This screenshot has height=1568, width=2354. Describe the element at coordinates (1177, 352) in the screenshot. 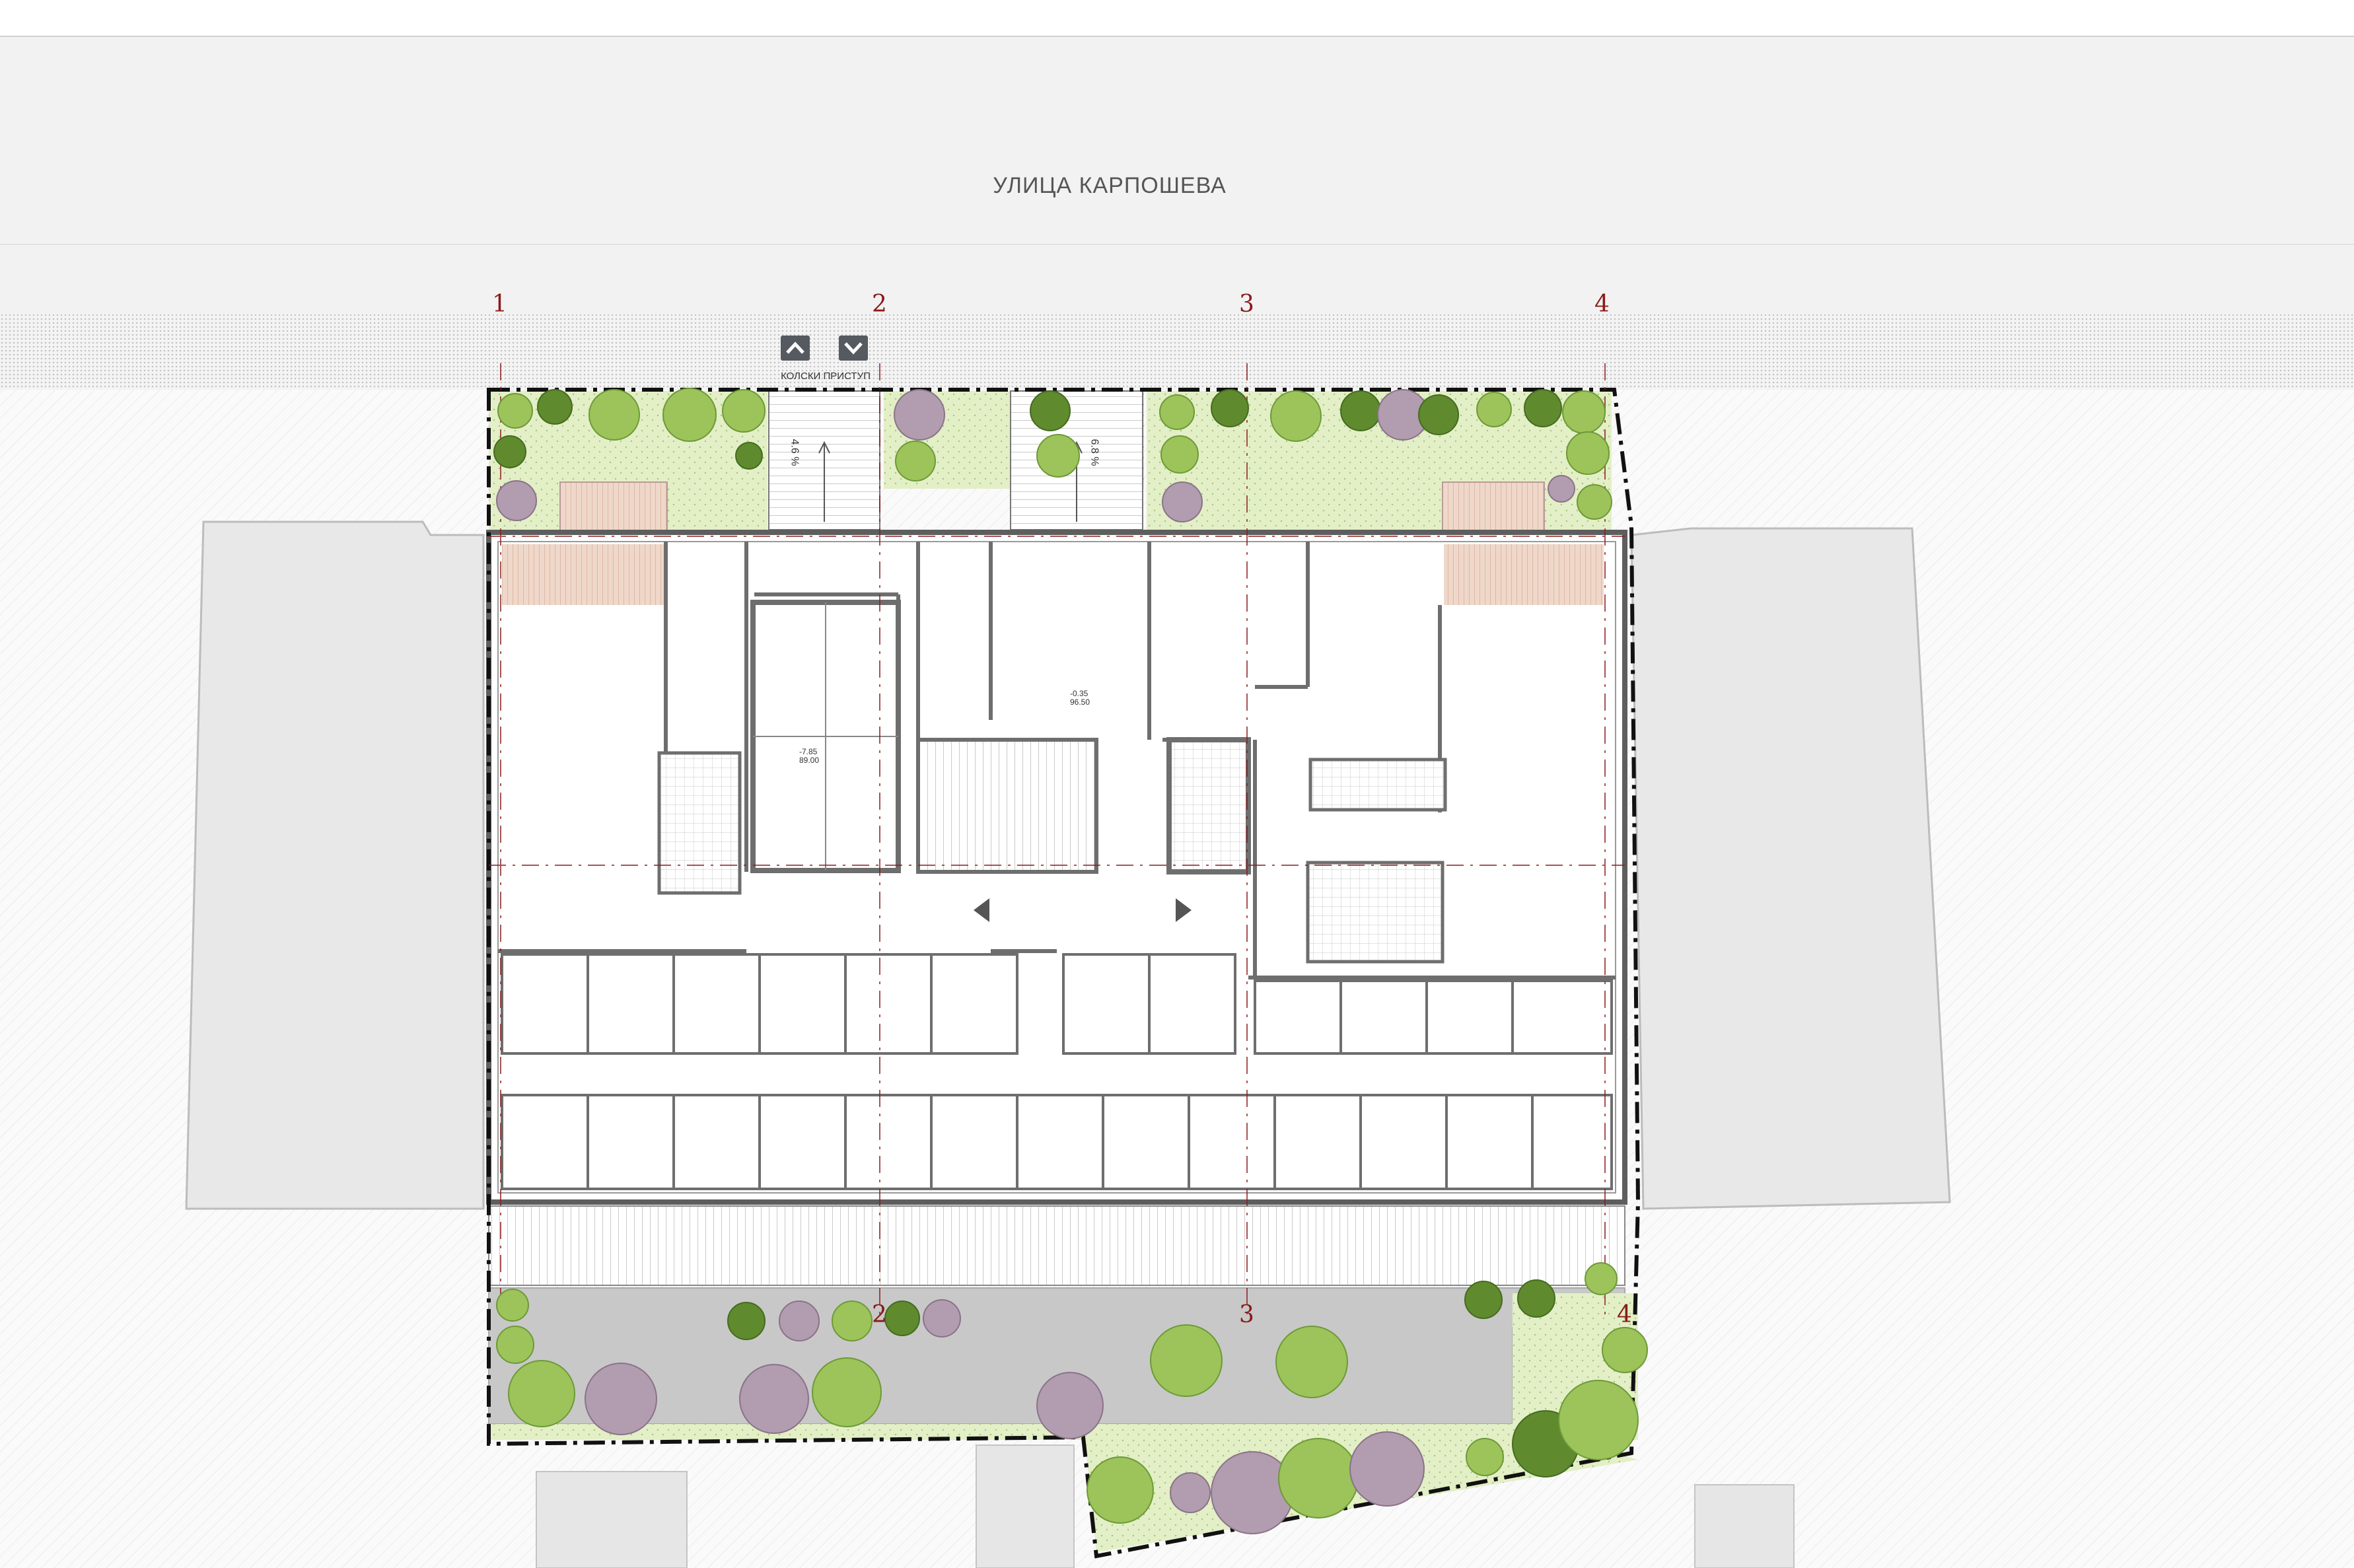

I see `sidewalk` at that location.